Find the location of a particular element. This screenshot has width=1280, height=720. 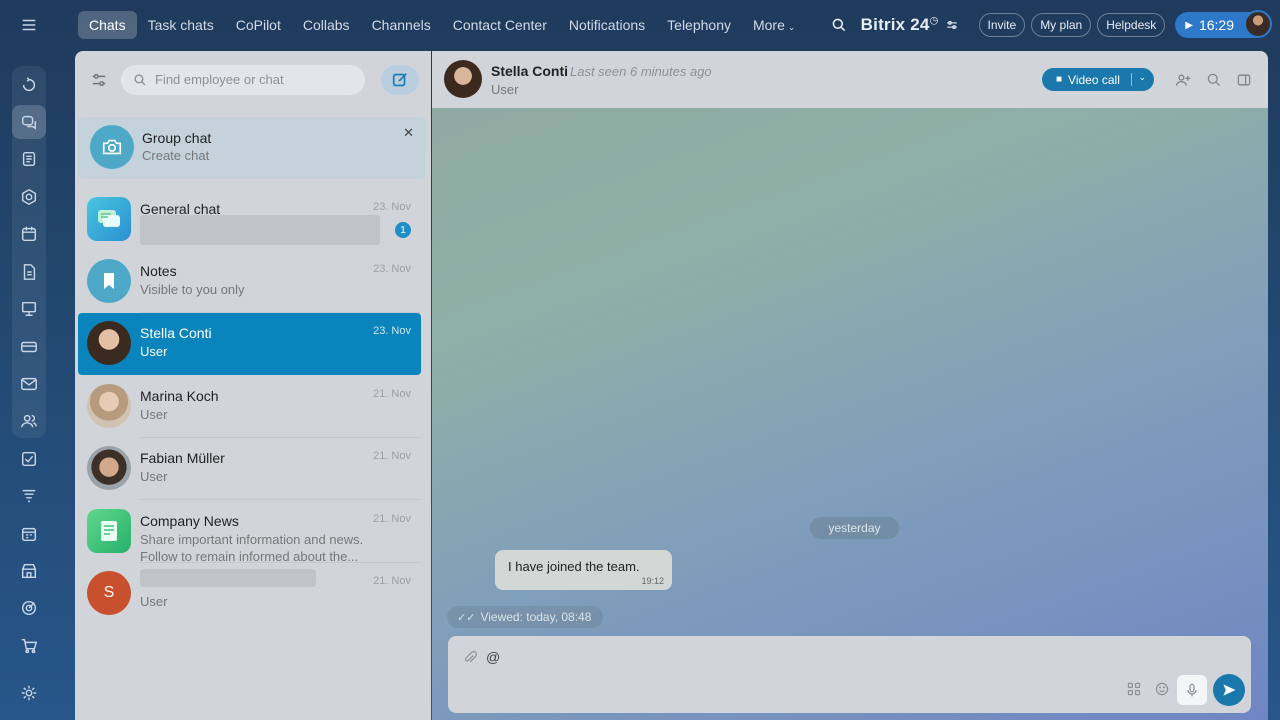

chat-item-fabian-muller: Fabian Müller User 21. Nov is located at coordinates (249, 469).